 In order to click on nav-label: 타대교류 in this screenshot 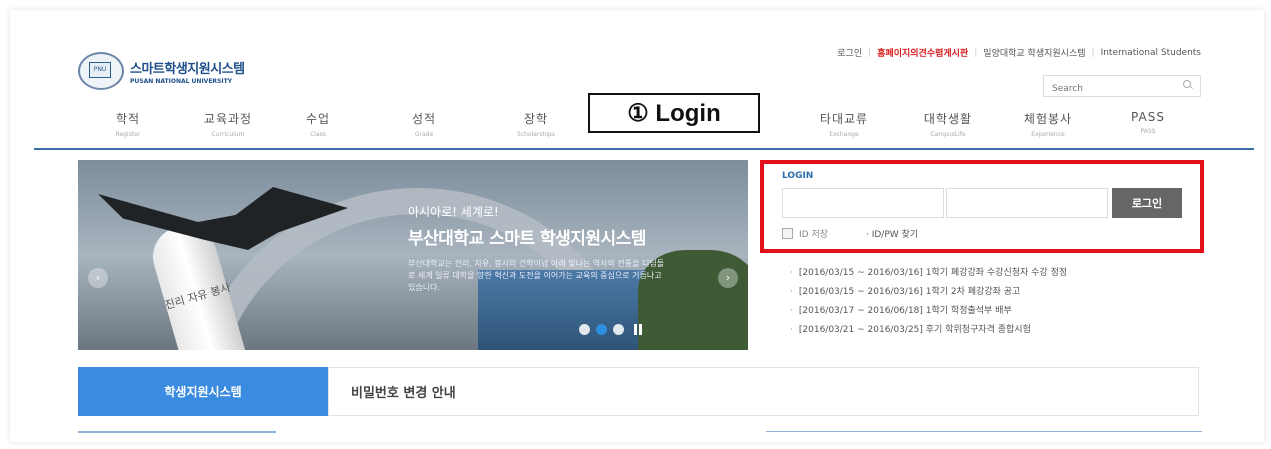, I will do `click(844, 119)`.